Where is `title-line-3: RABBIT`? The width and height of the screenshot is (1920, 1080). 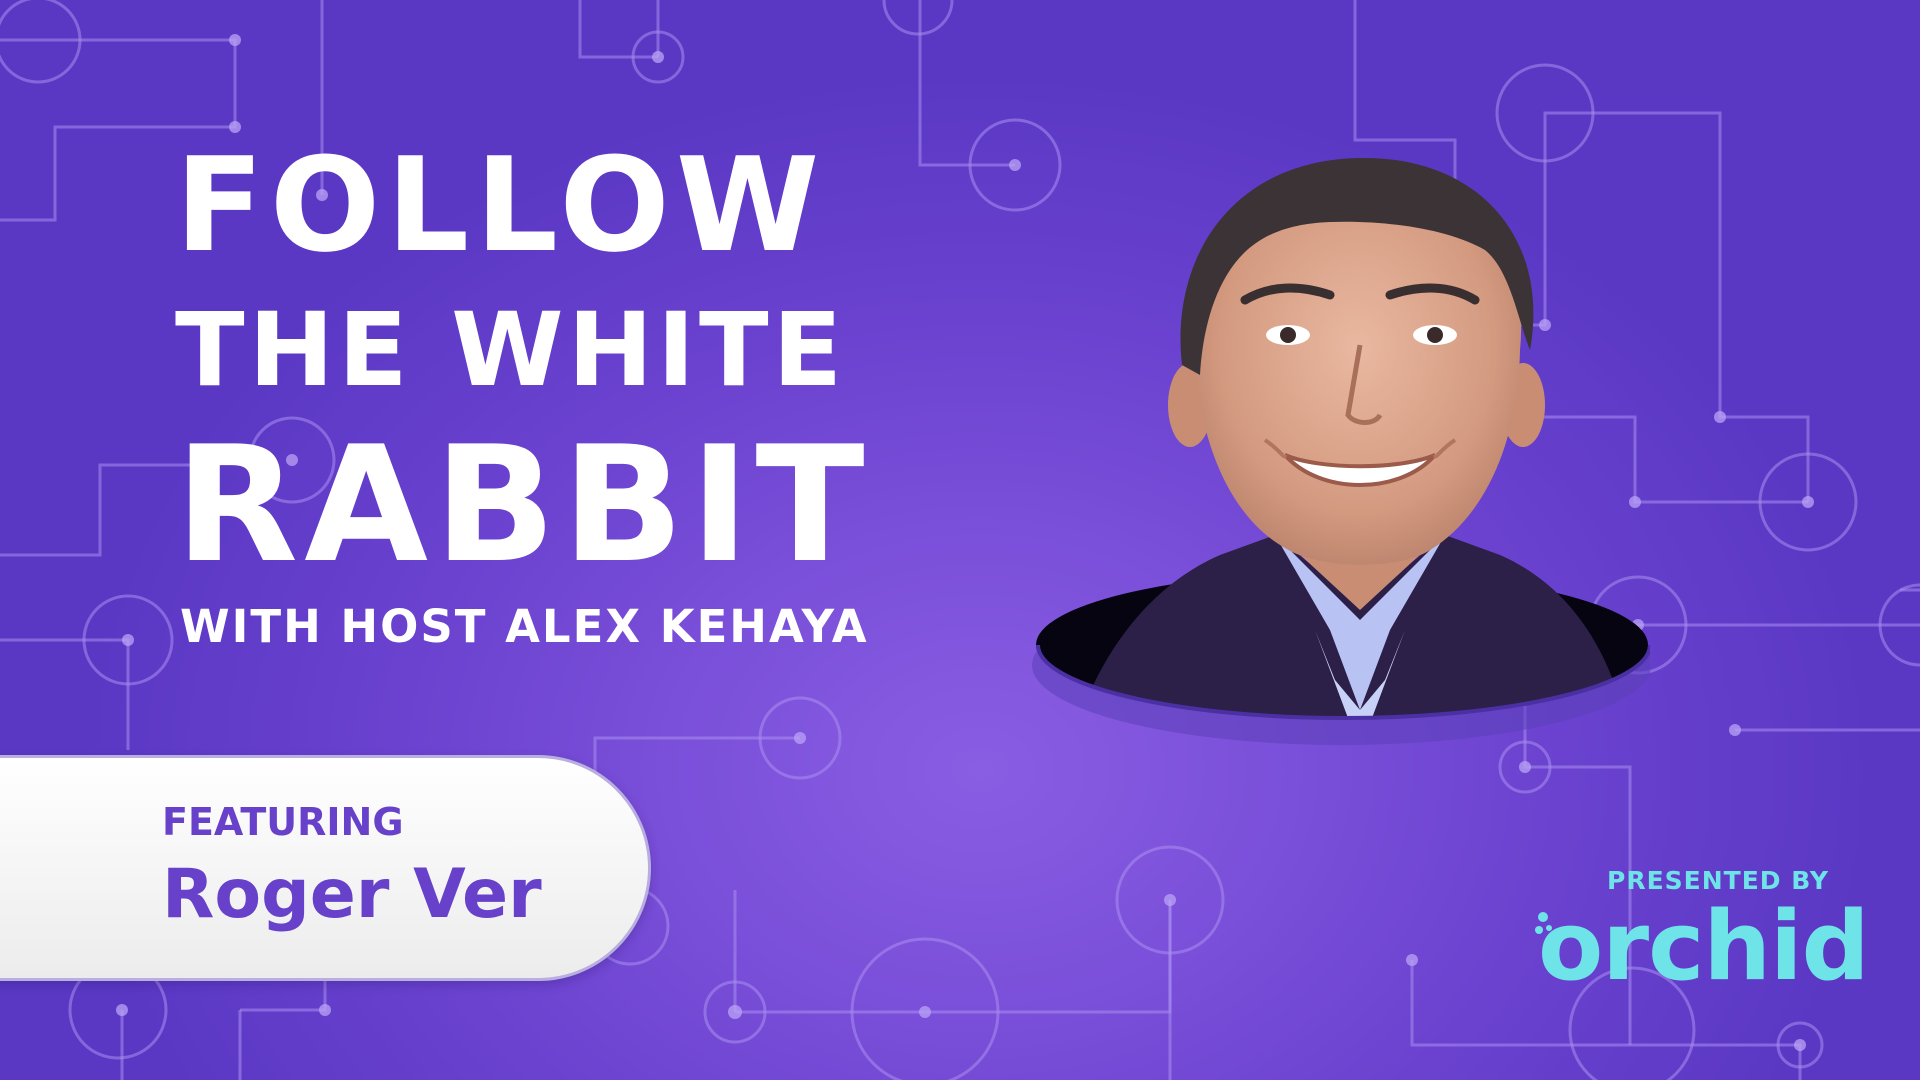
title-line-3: RABBIT is located at coordinates (523, 504).